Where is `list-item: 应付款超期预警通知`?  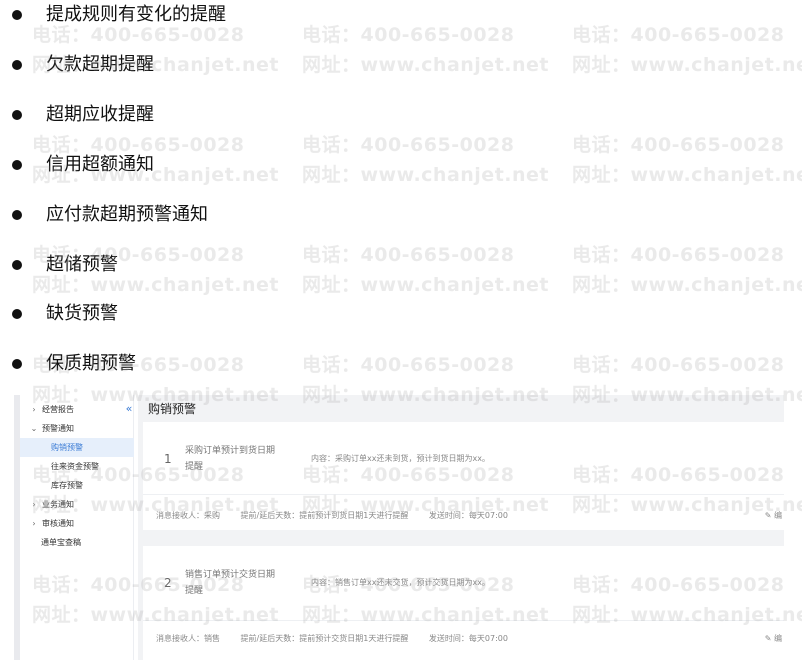 list-item: 应付款超期预警通知 is located at coordinates (110, 215).